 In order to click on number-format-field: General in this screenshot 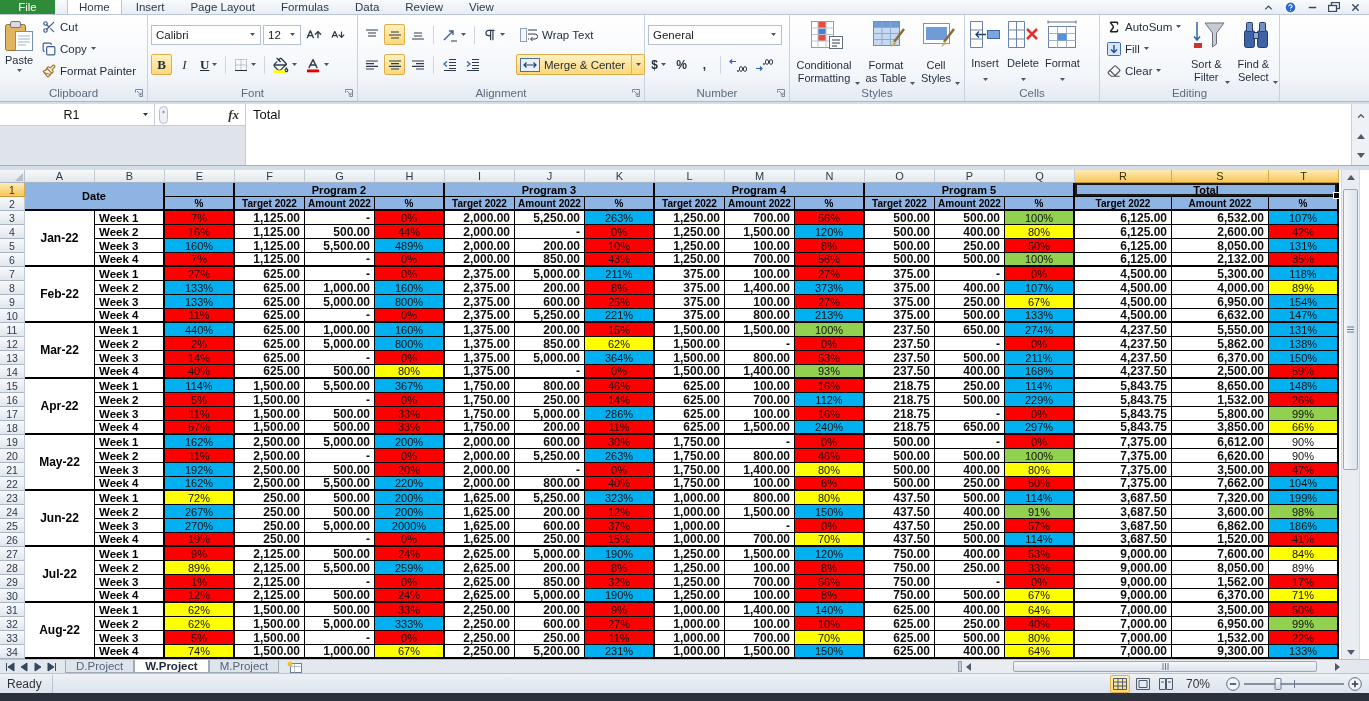, I will do `click(715, 34)`.